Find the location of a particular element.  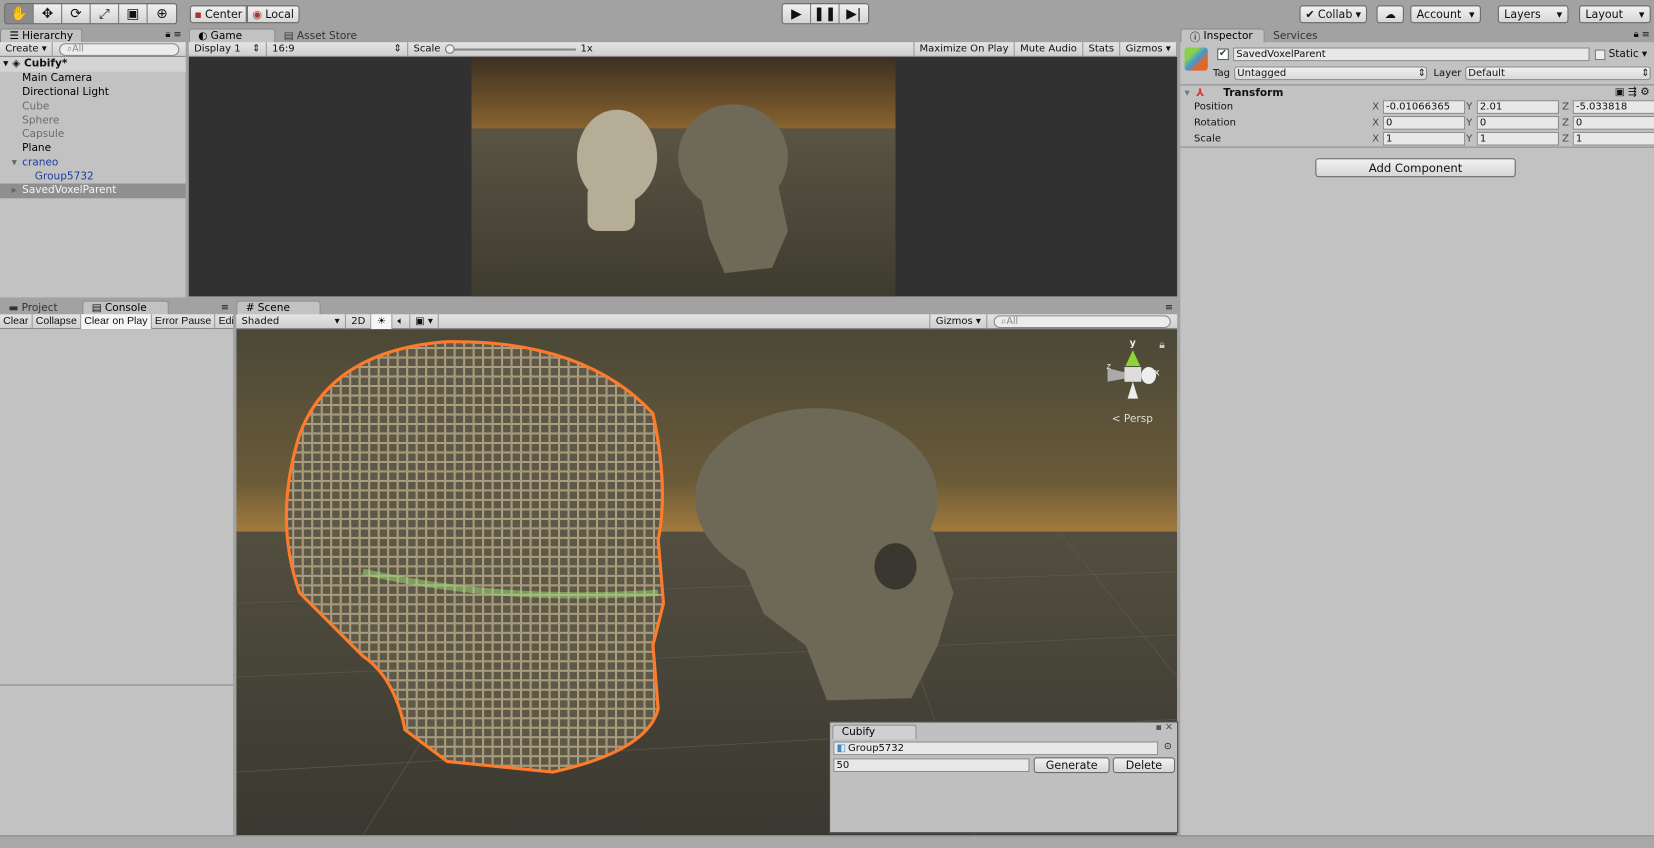

pivot-local-button: ◉ Local is located at coordinates (273, 14).